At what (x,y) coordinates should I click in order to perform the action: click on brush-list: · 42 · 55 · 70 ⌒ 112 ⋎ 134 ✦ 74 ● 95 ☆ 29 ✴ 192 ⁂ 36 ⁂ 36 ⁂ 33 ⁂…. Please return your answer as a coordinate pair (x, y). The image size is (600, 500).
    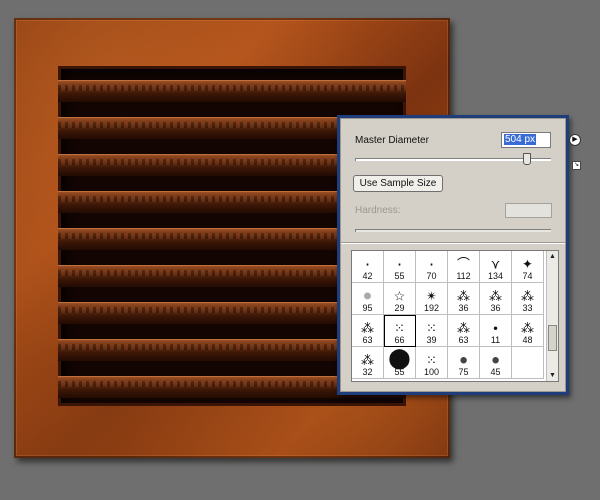
    Looking at the image, I should click on (455, 316).